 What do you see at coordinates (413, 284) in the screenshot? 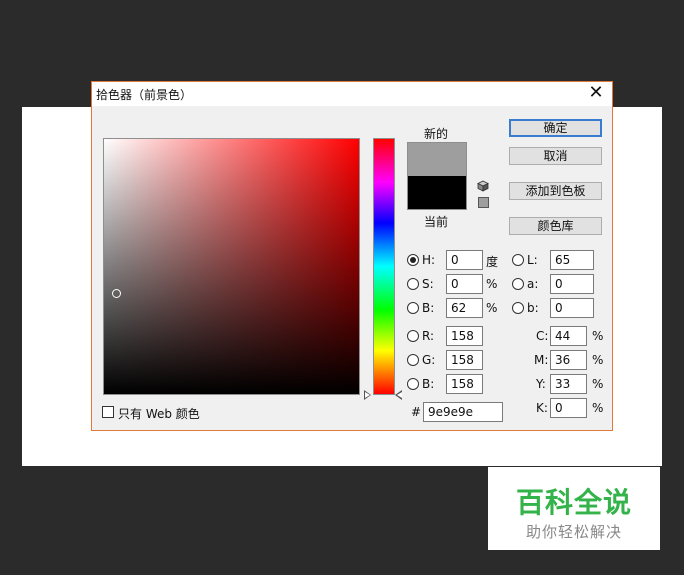
I see `s-radio` at bounding box center [413, 284].